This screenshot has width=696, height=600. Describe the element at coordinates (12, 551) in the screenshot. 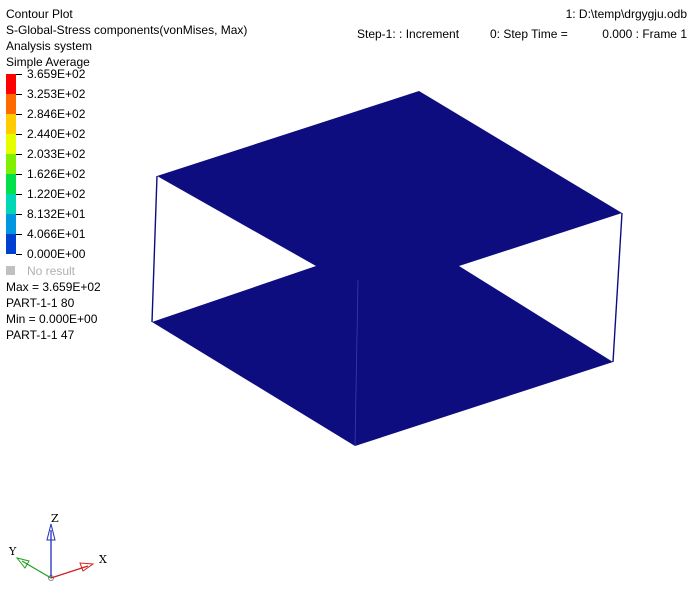

I see `y-axis-label: Y` at that location.